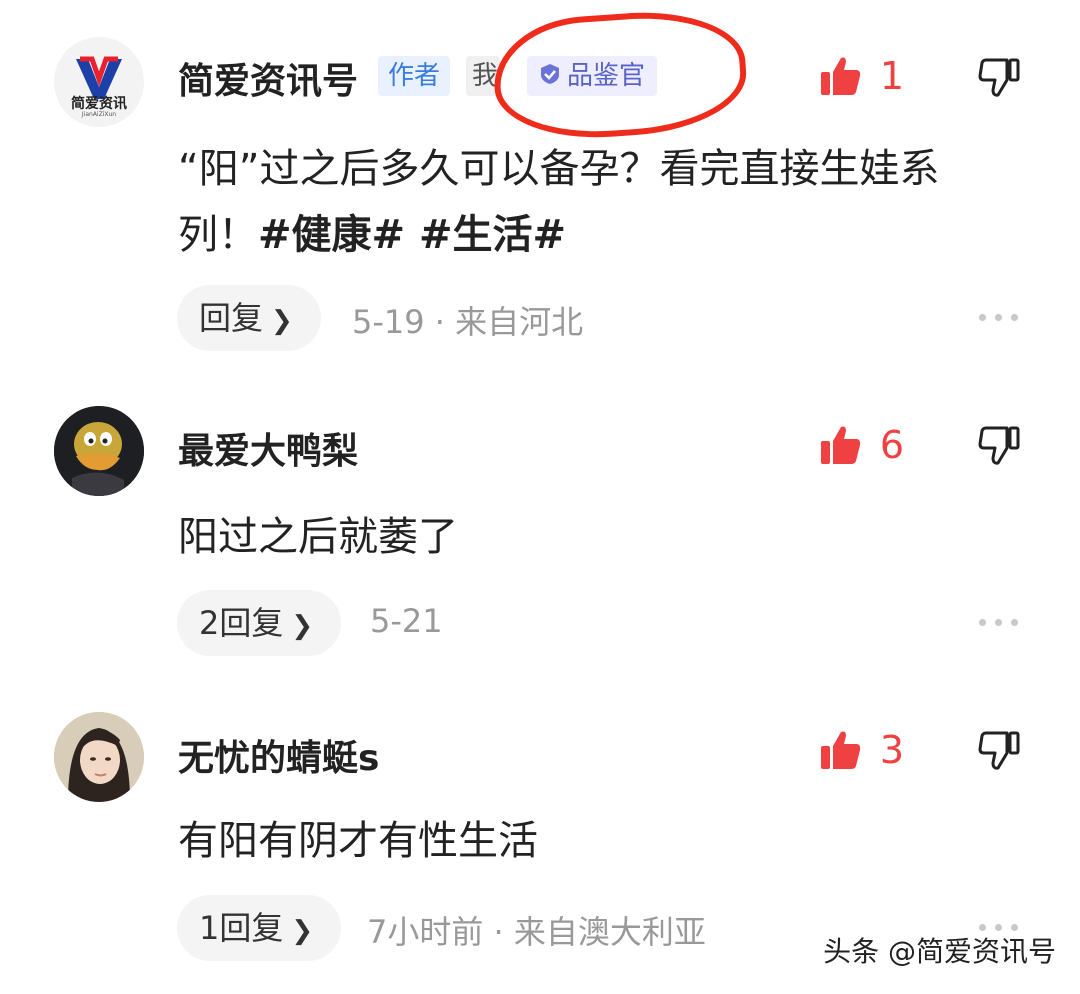 The width and height of the screenshot is (1080, 994). Describe the element at coordinates (241, 928) in the screenshot. I see `reply-label: 1回复` at that location.